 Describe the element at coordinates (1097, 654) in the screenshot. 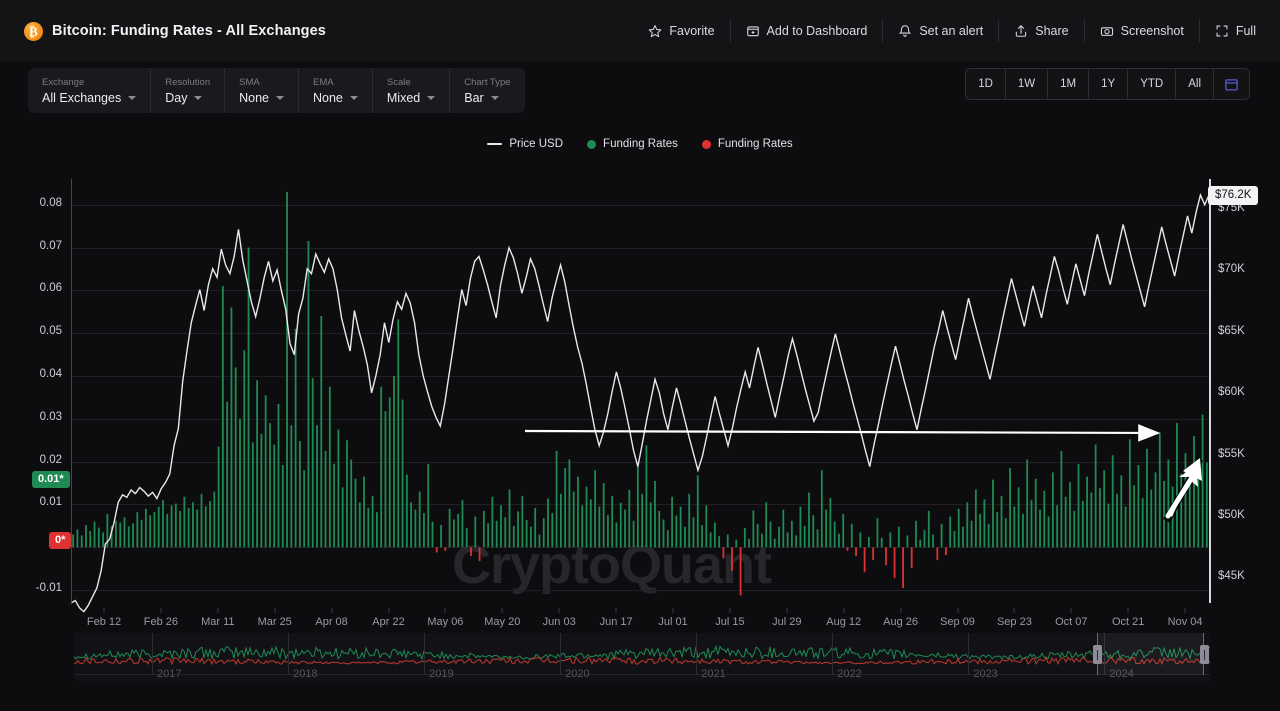

I see `minimap-handle-left` at that location.